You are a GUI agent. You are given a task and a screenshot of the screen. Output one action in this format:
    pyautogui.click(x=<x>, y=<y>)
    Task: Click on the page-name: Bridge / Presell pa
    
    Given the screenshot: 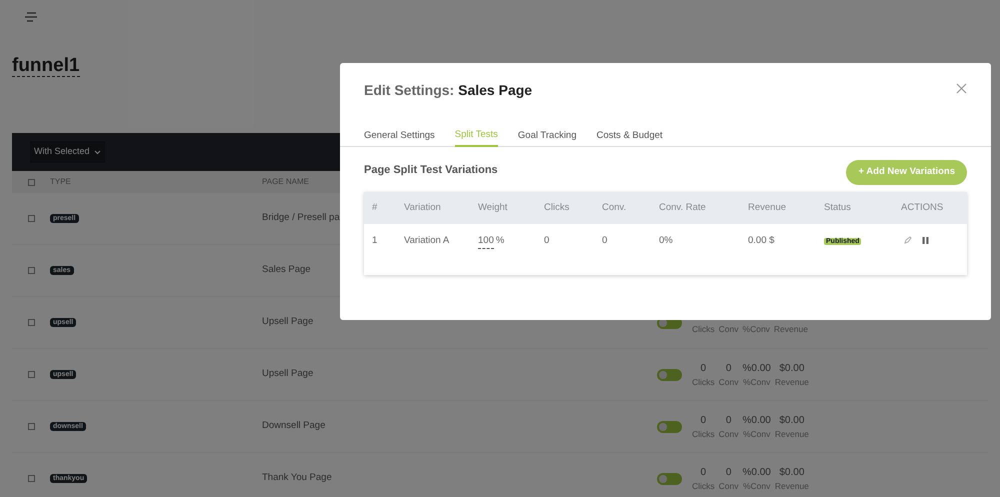 What is the action you would take?
    pyautogui.click(x=301, y=218)
    